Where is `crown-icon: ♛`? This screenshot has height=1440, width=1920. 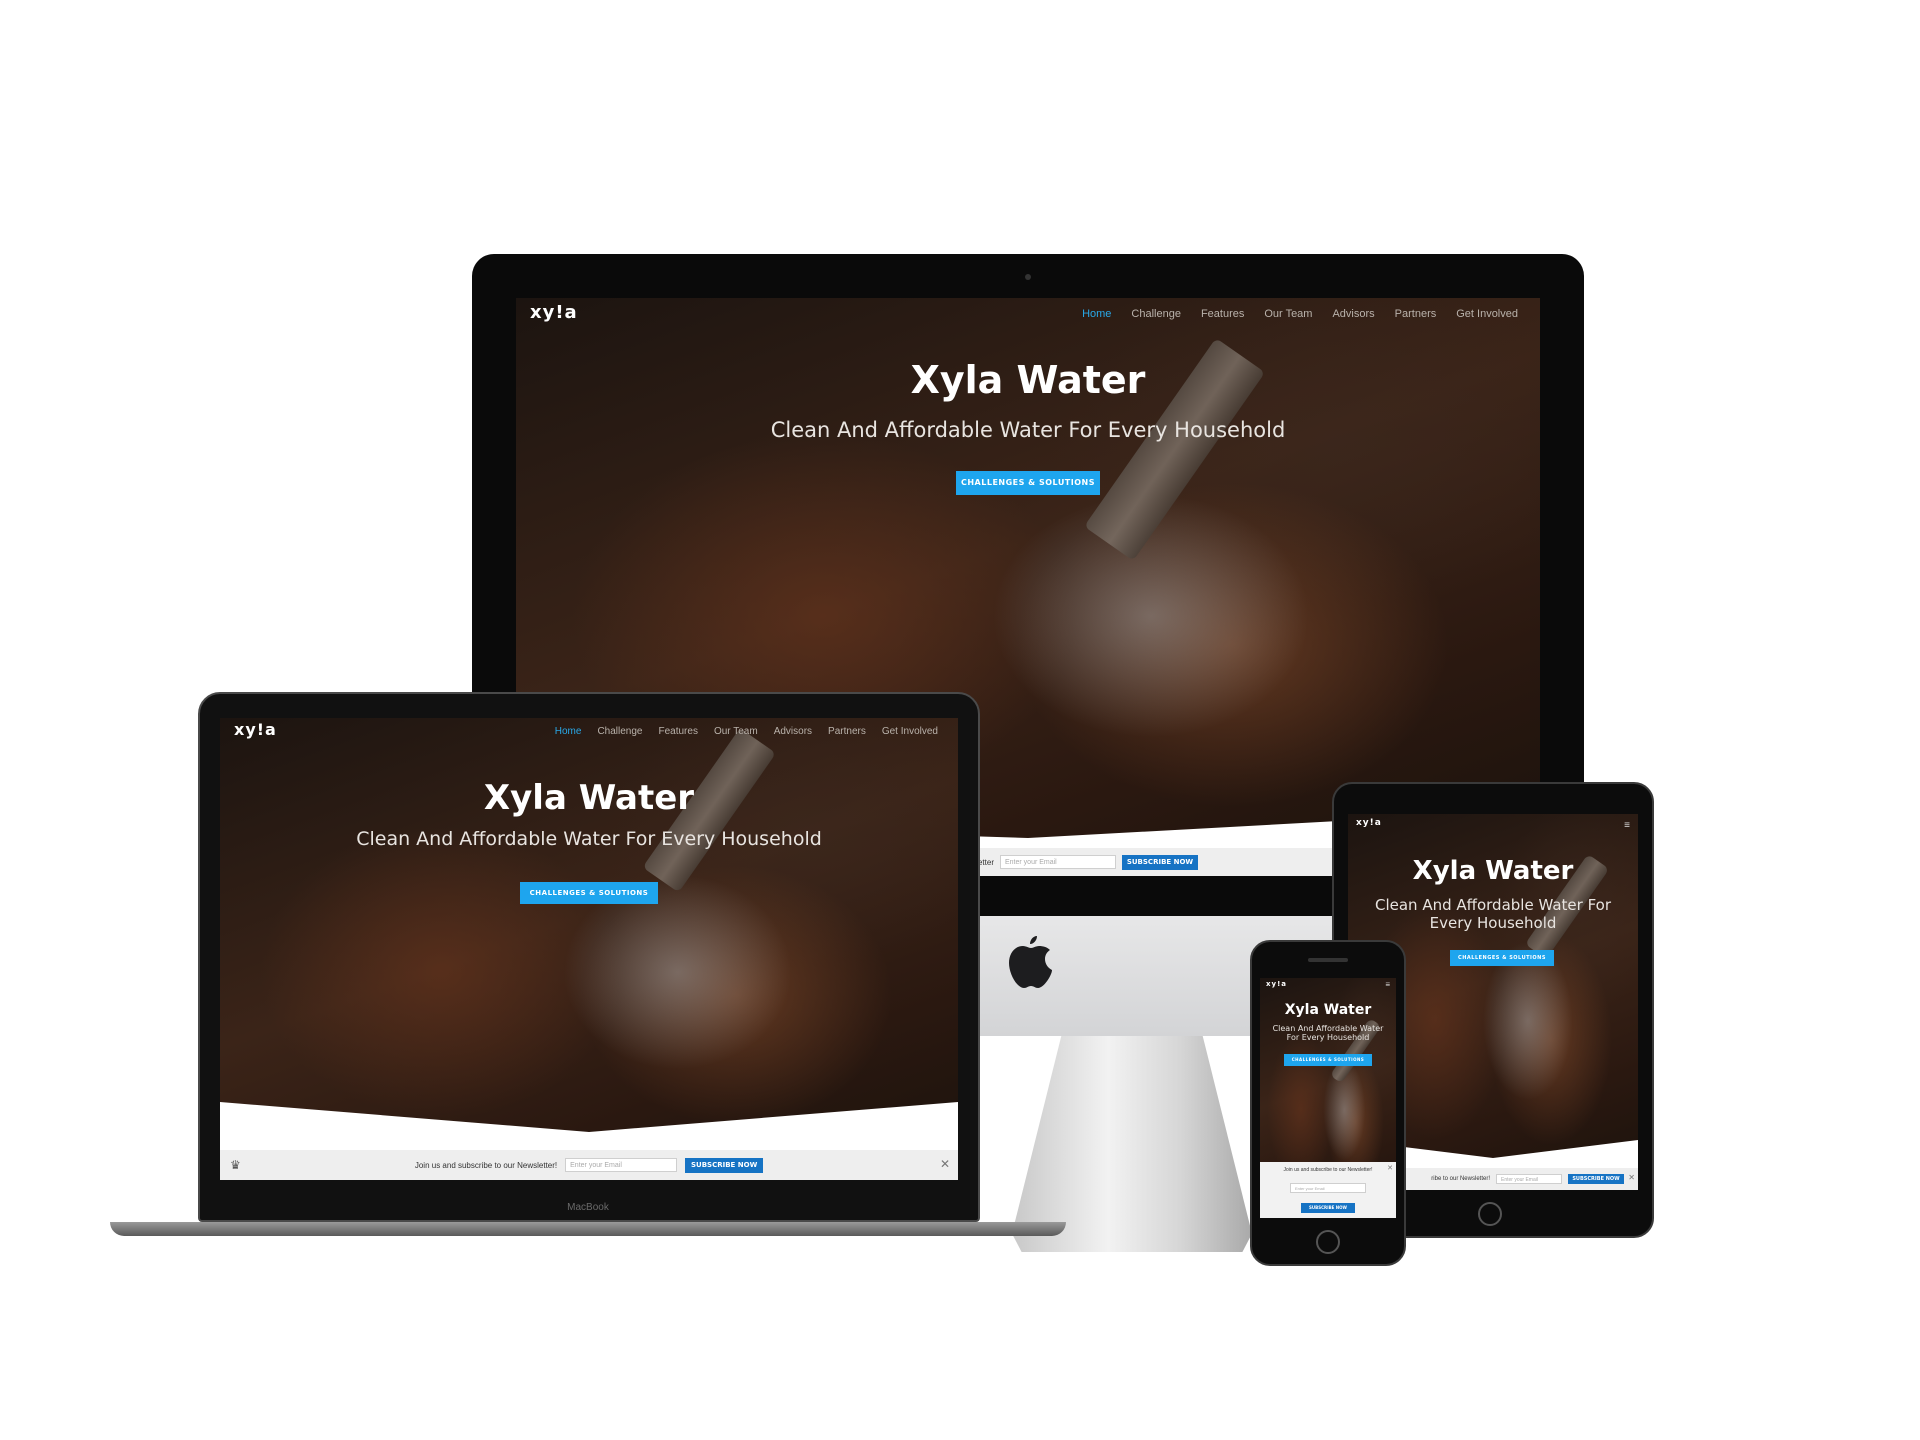 crown-icon: ♛ is located at coordinates (235, 1165).